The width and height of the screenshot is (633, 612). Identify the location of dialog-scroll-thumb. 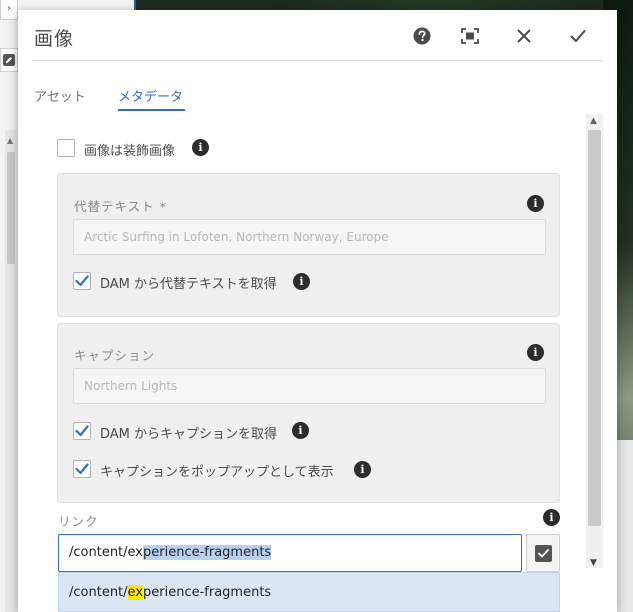
(594, 328).